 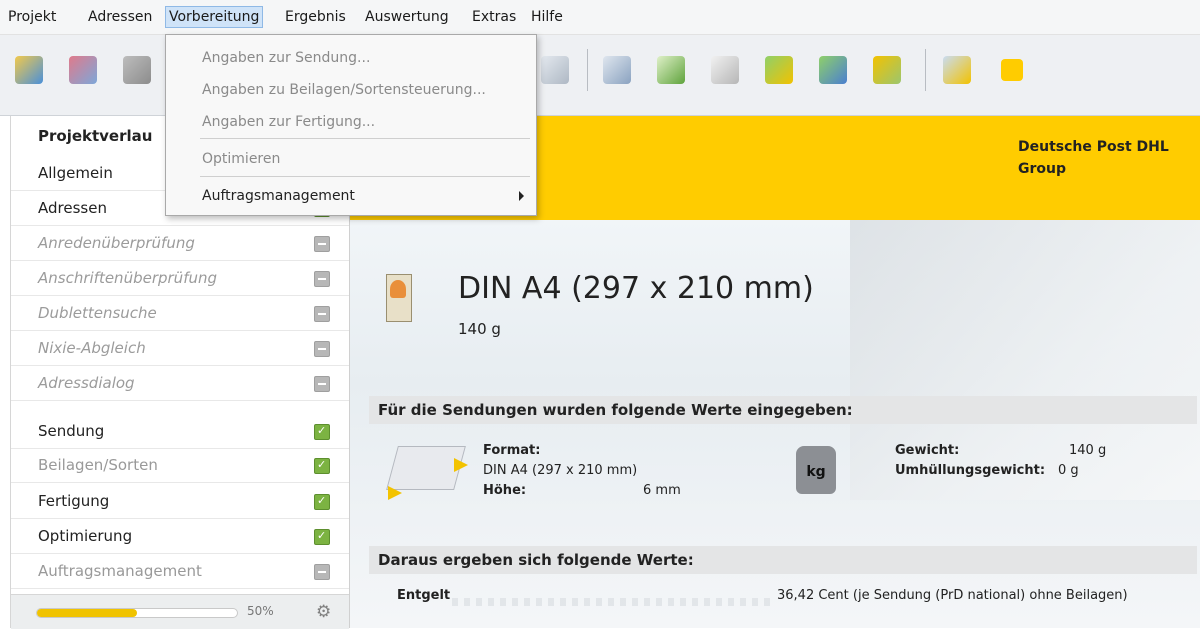 What do you see at coordinates (92, 348) in the screenshot?
I see `sidebar-item-label: Nixie-Abgleich` at bounding box center [92, 348].